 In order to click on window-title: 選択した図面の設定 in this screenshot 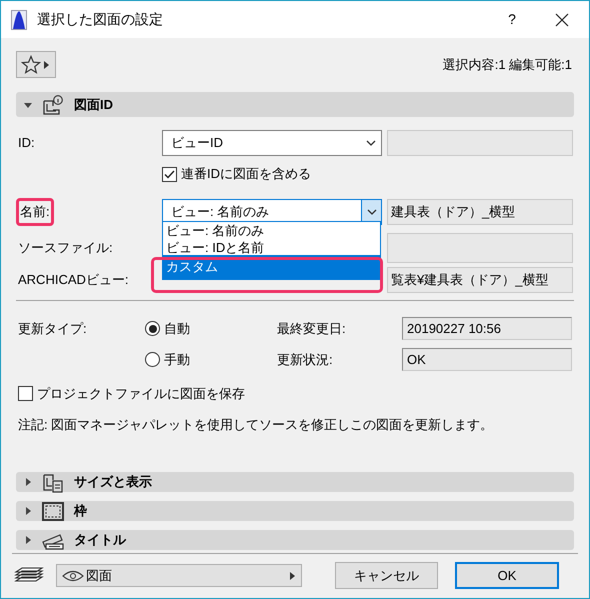, I will do `click(100, 19)`.